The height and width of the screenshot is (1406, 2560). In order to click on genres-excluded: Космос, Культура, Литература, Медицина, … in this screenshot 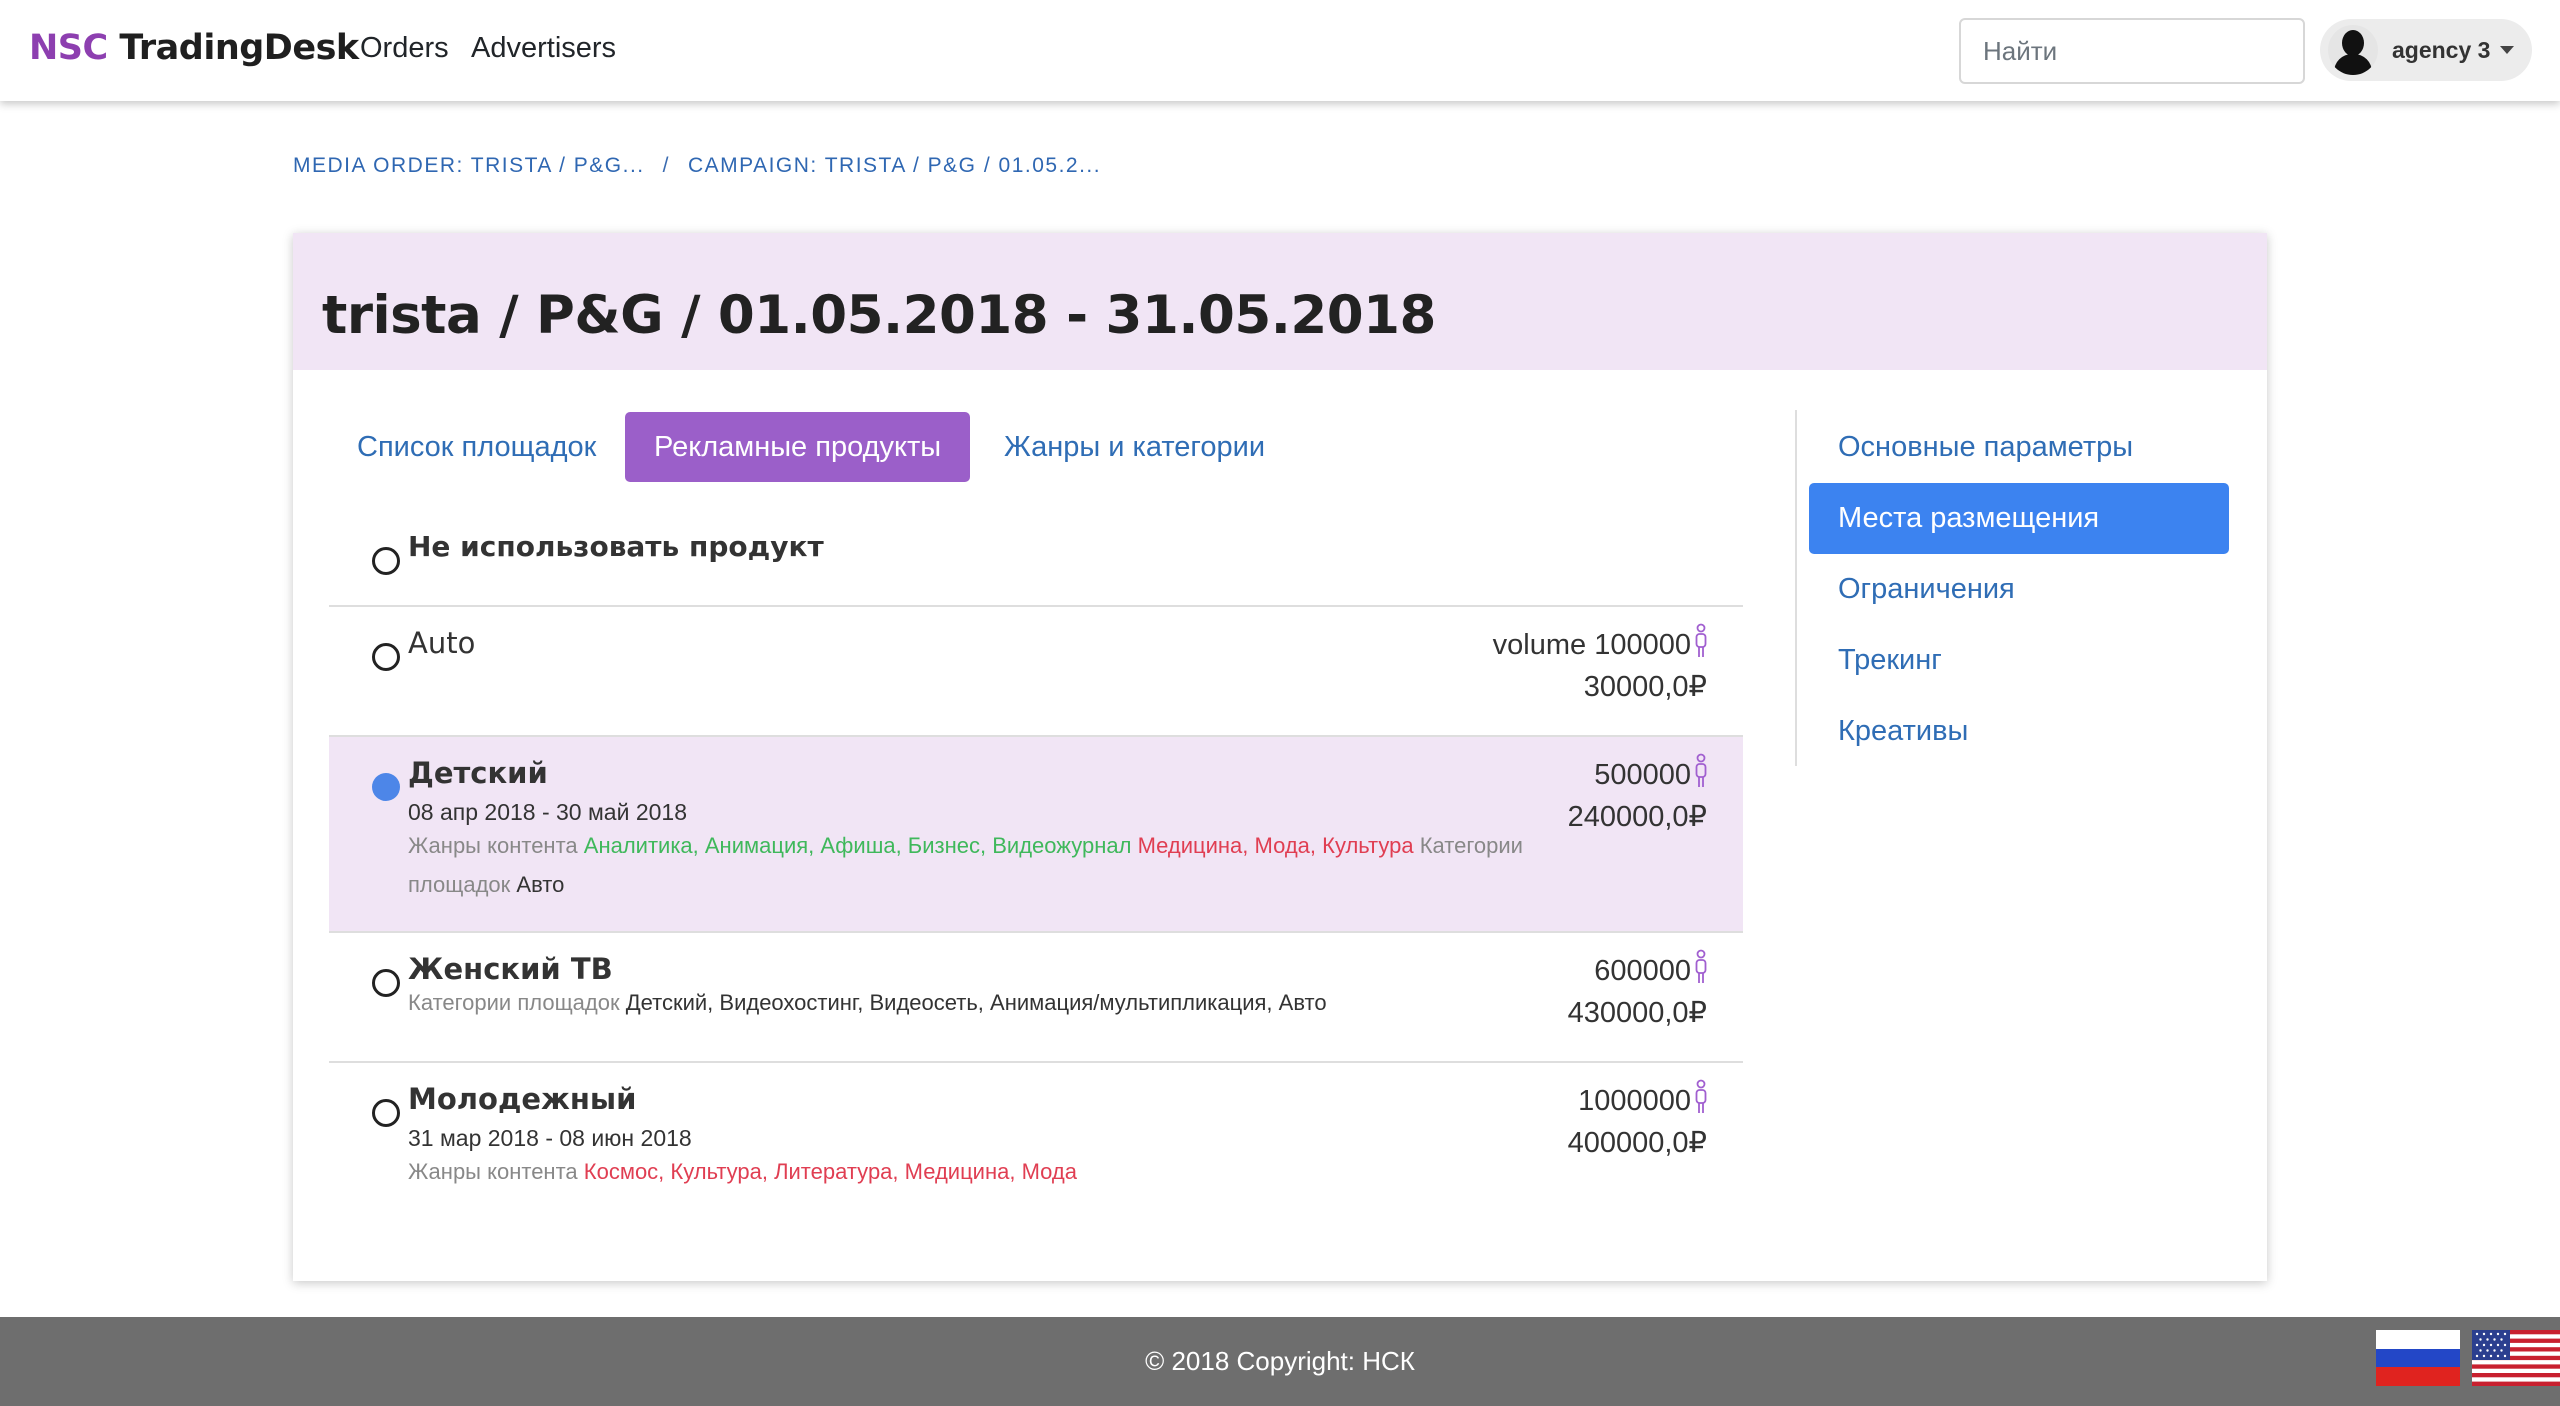, I will do `click(830, 1171)`.